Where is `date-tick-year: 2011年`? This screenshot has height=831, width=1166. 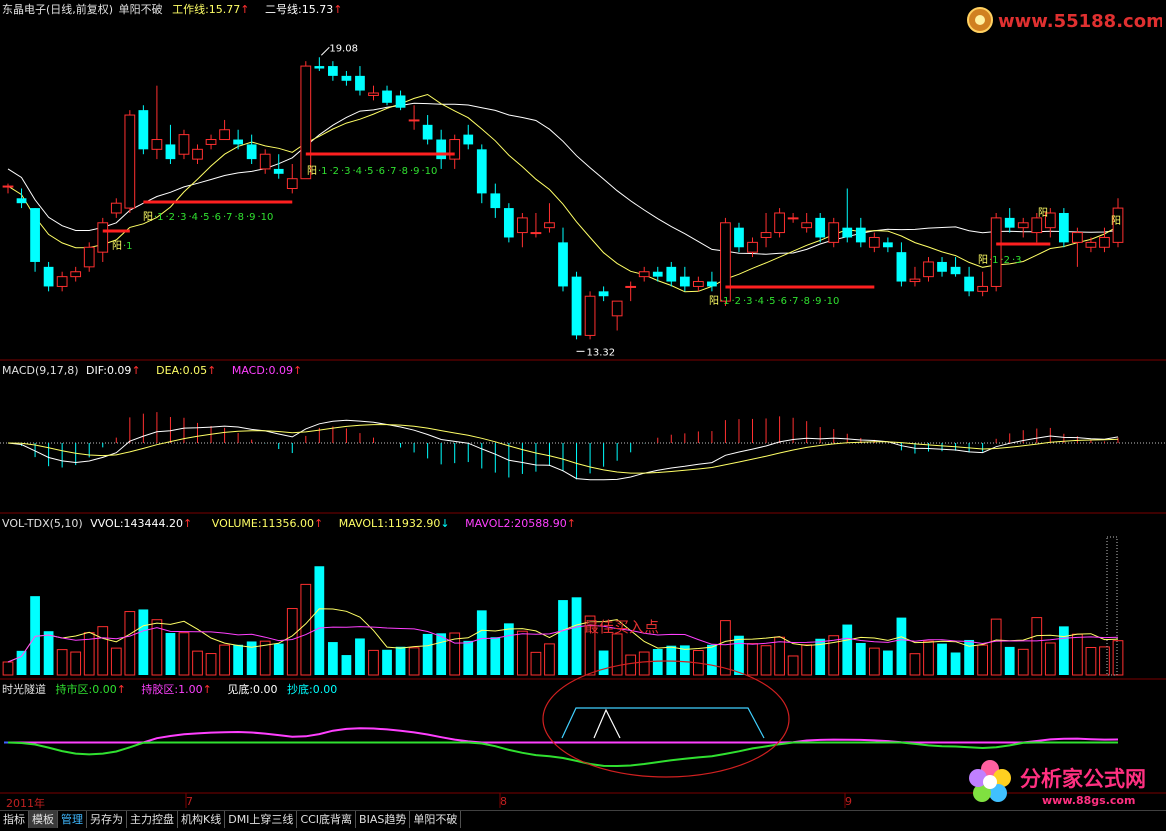
date-tick-year: 2011年 is located at coordinates (25, 803).